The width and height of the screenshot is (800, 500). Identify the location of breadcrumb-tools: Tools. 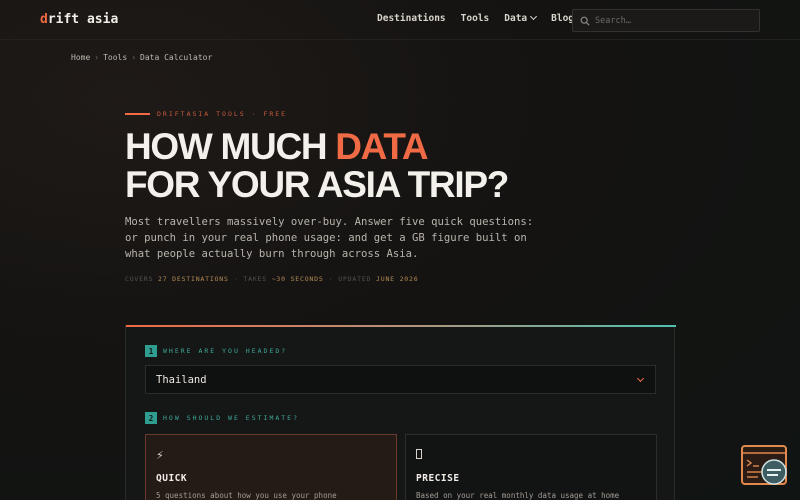
(115, 57).